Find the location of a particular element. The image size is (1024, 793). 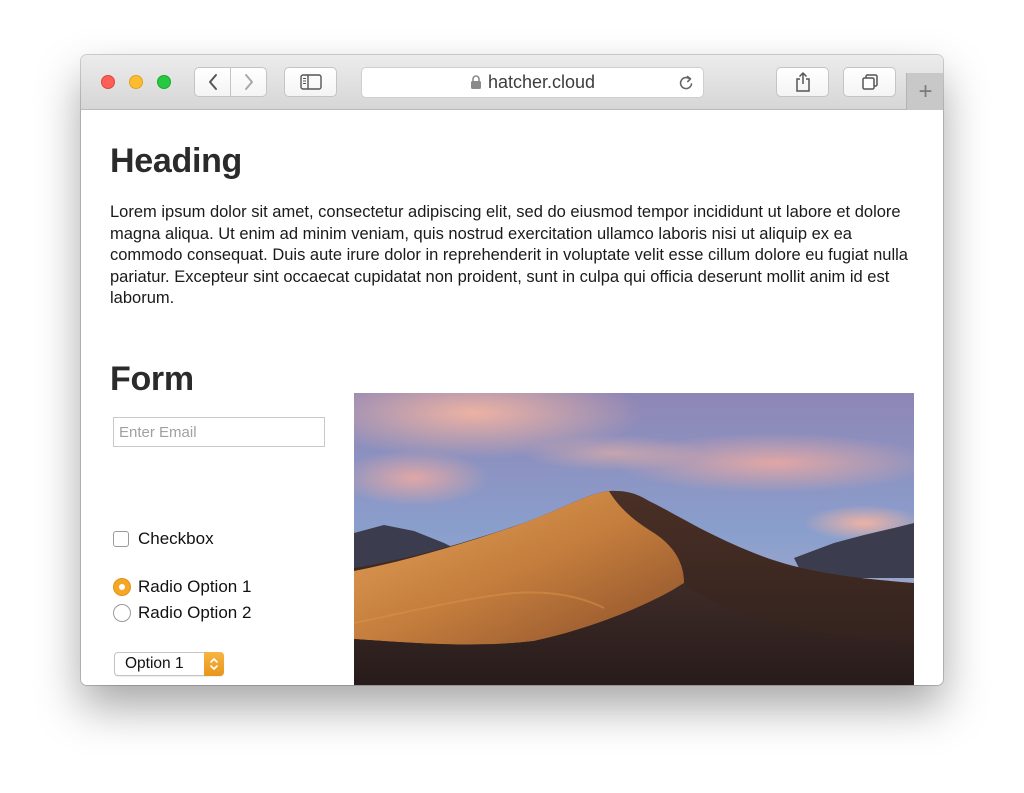

chevron-right-icon is located at coordinates (248, 82).